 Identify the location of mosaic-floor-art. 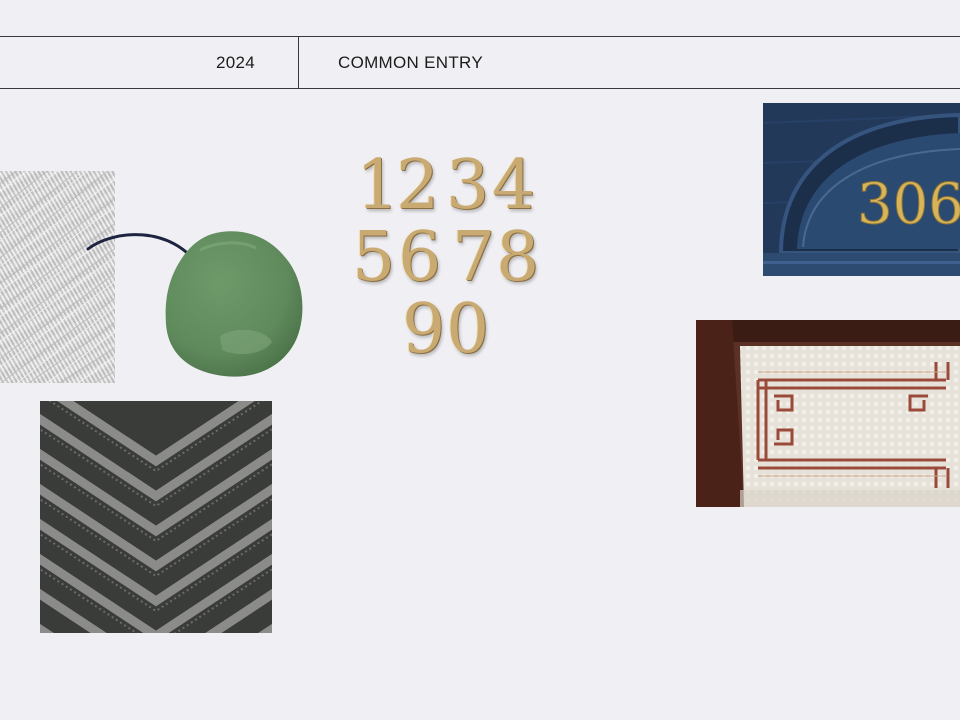
(828, 413).